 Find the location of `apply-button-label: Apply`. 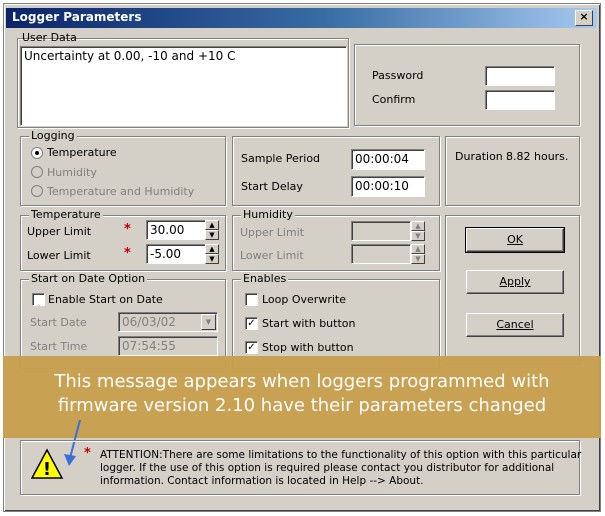

apply-button-label: Apply is located at coordinates (515, 281).